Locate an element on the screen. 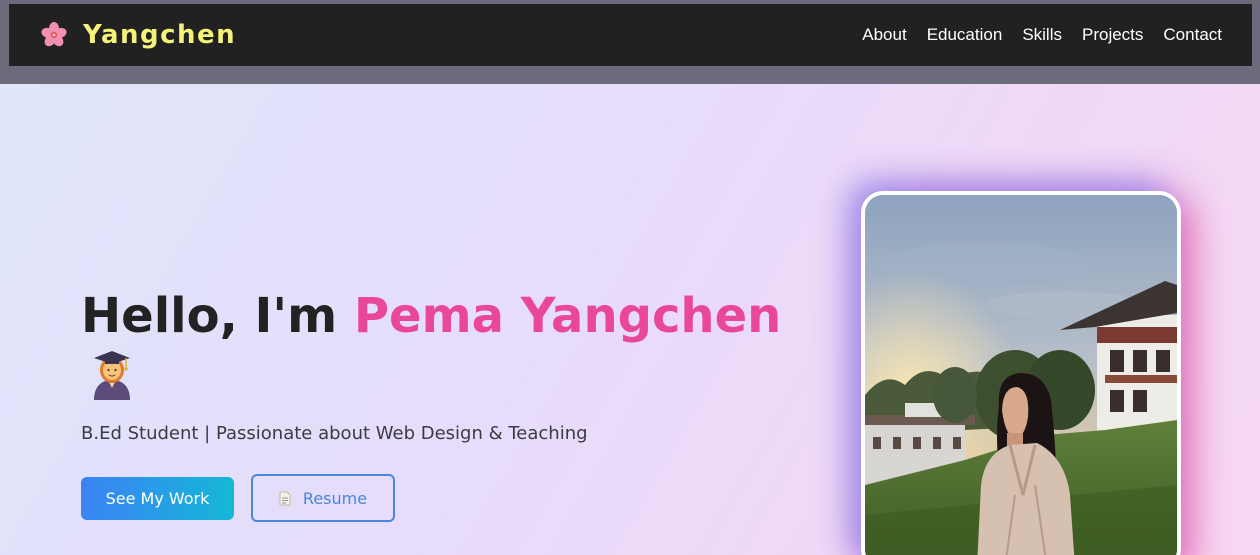 The width and height of the screenshot is (1260, 555). logo: Yangchen is located at coordinates (138, 35).